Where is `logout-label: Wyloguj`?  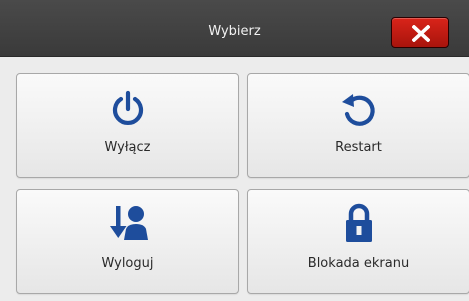
logout-label: Wyloguj is located at coordinates (127, 263).